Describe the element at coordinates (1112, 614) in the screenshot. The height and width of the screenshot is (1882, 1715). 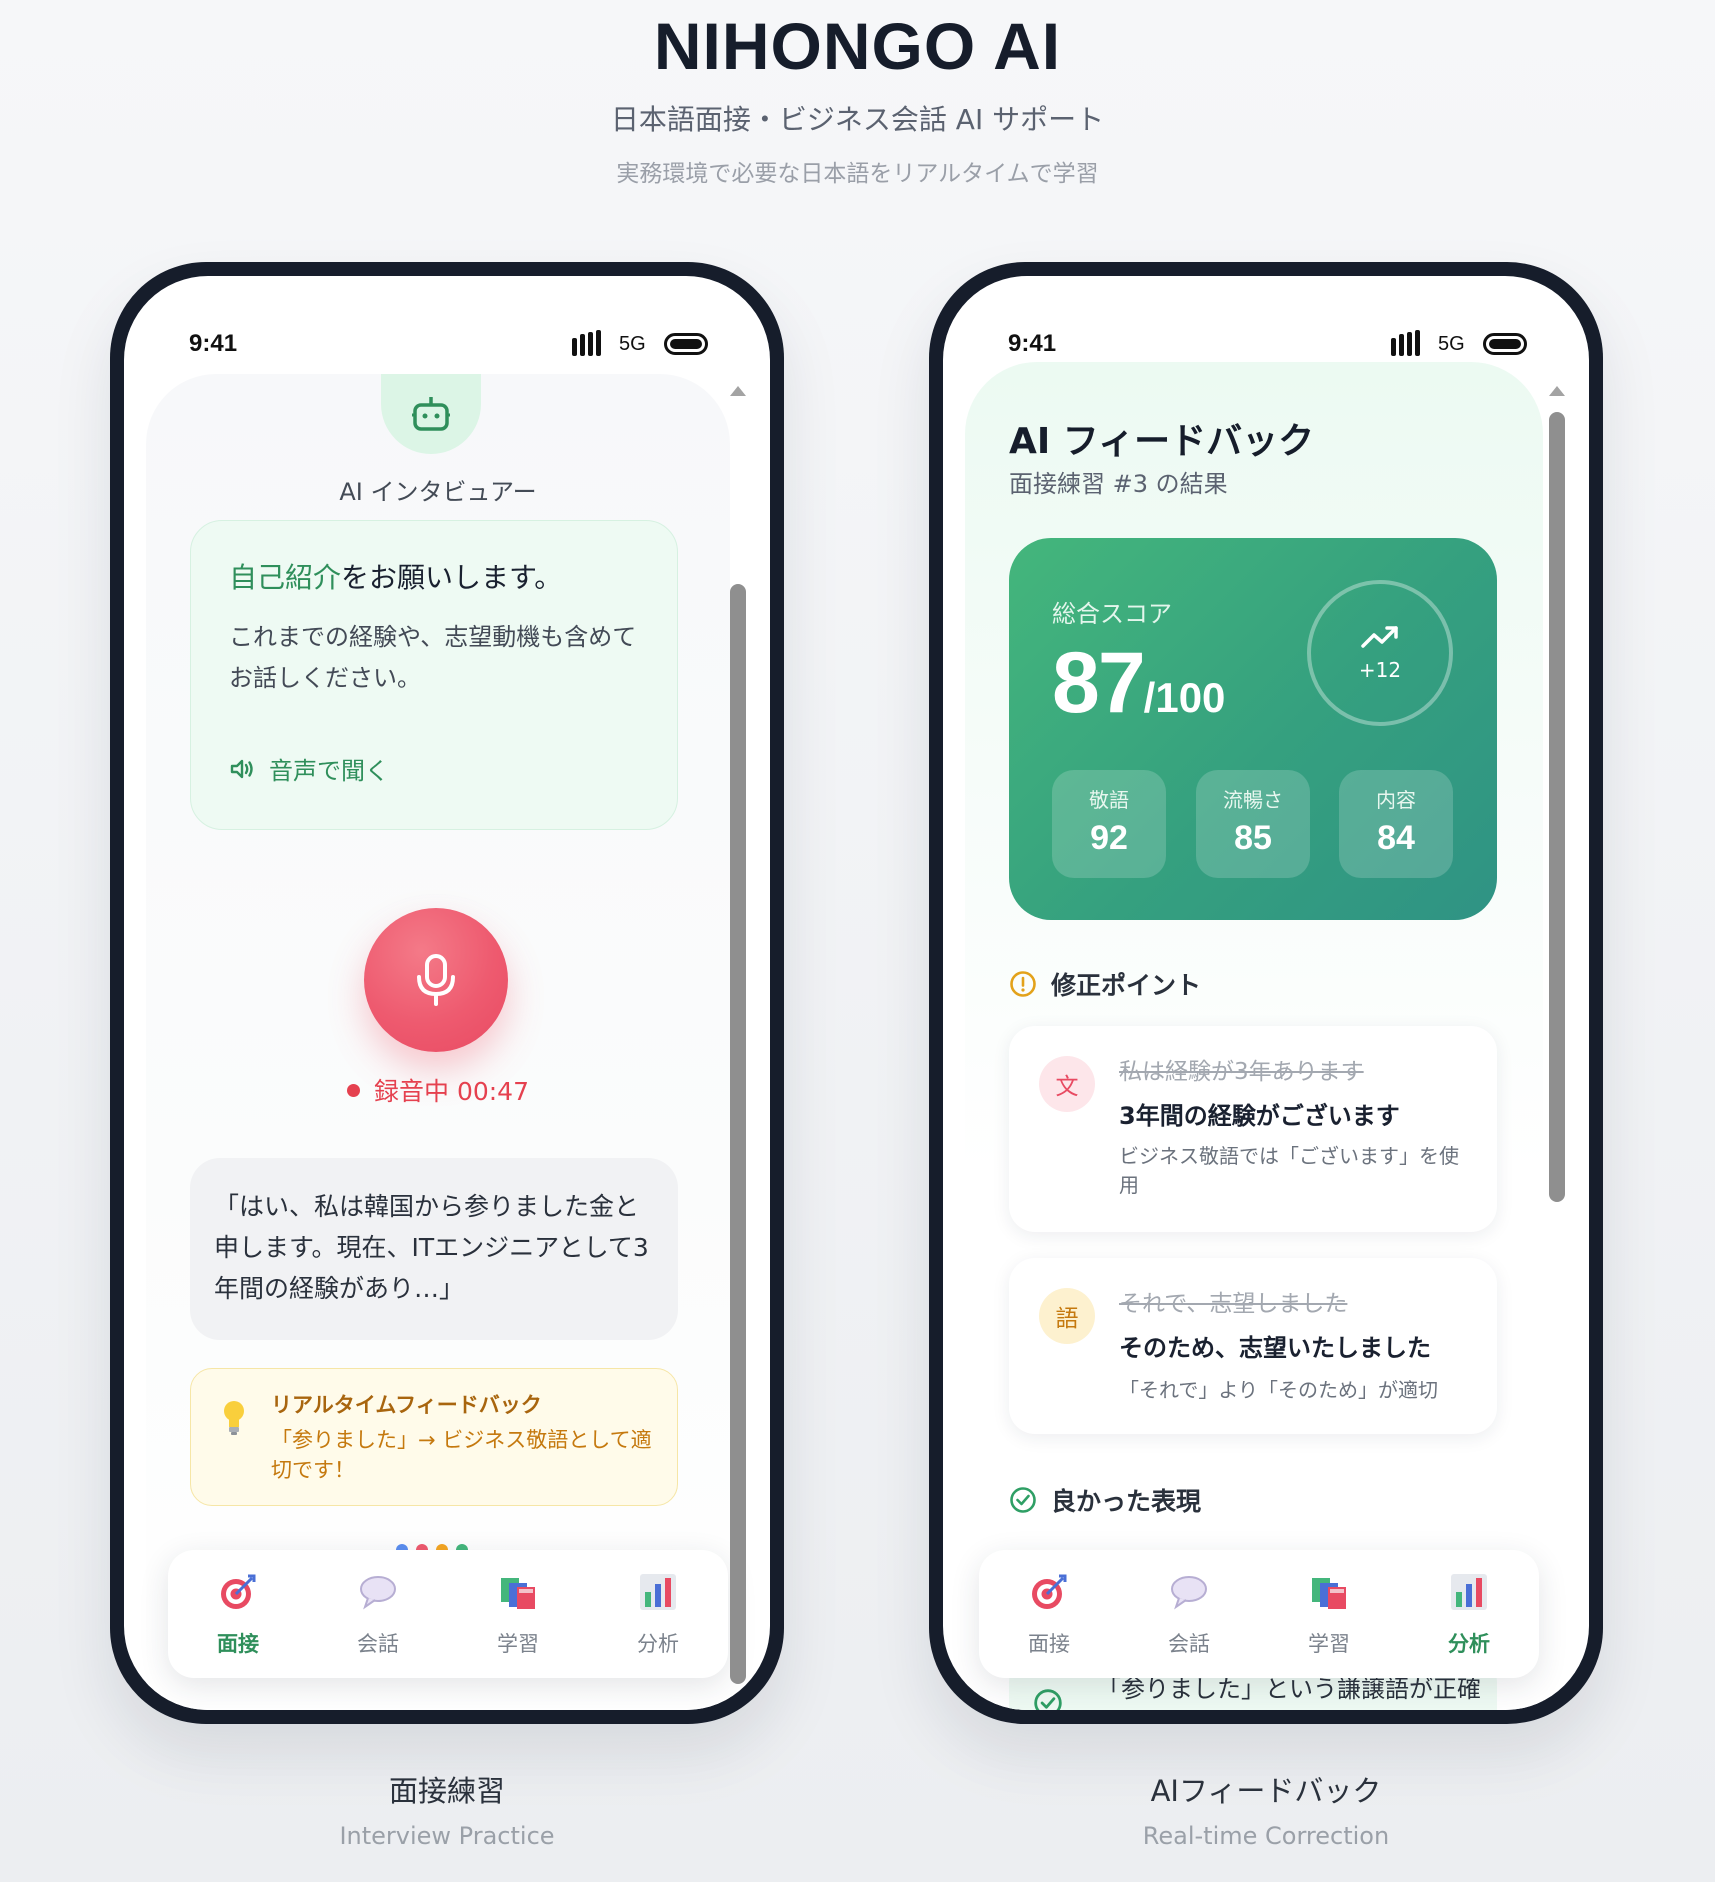
I see `score-label: 総合スコア` at that location.